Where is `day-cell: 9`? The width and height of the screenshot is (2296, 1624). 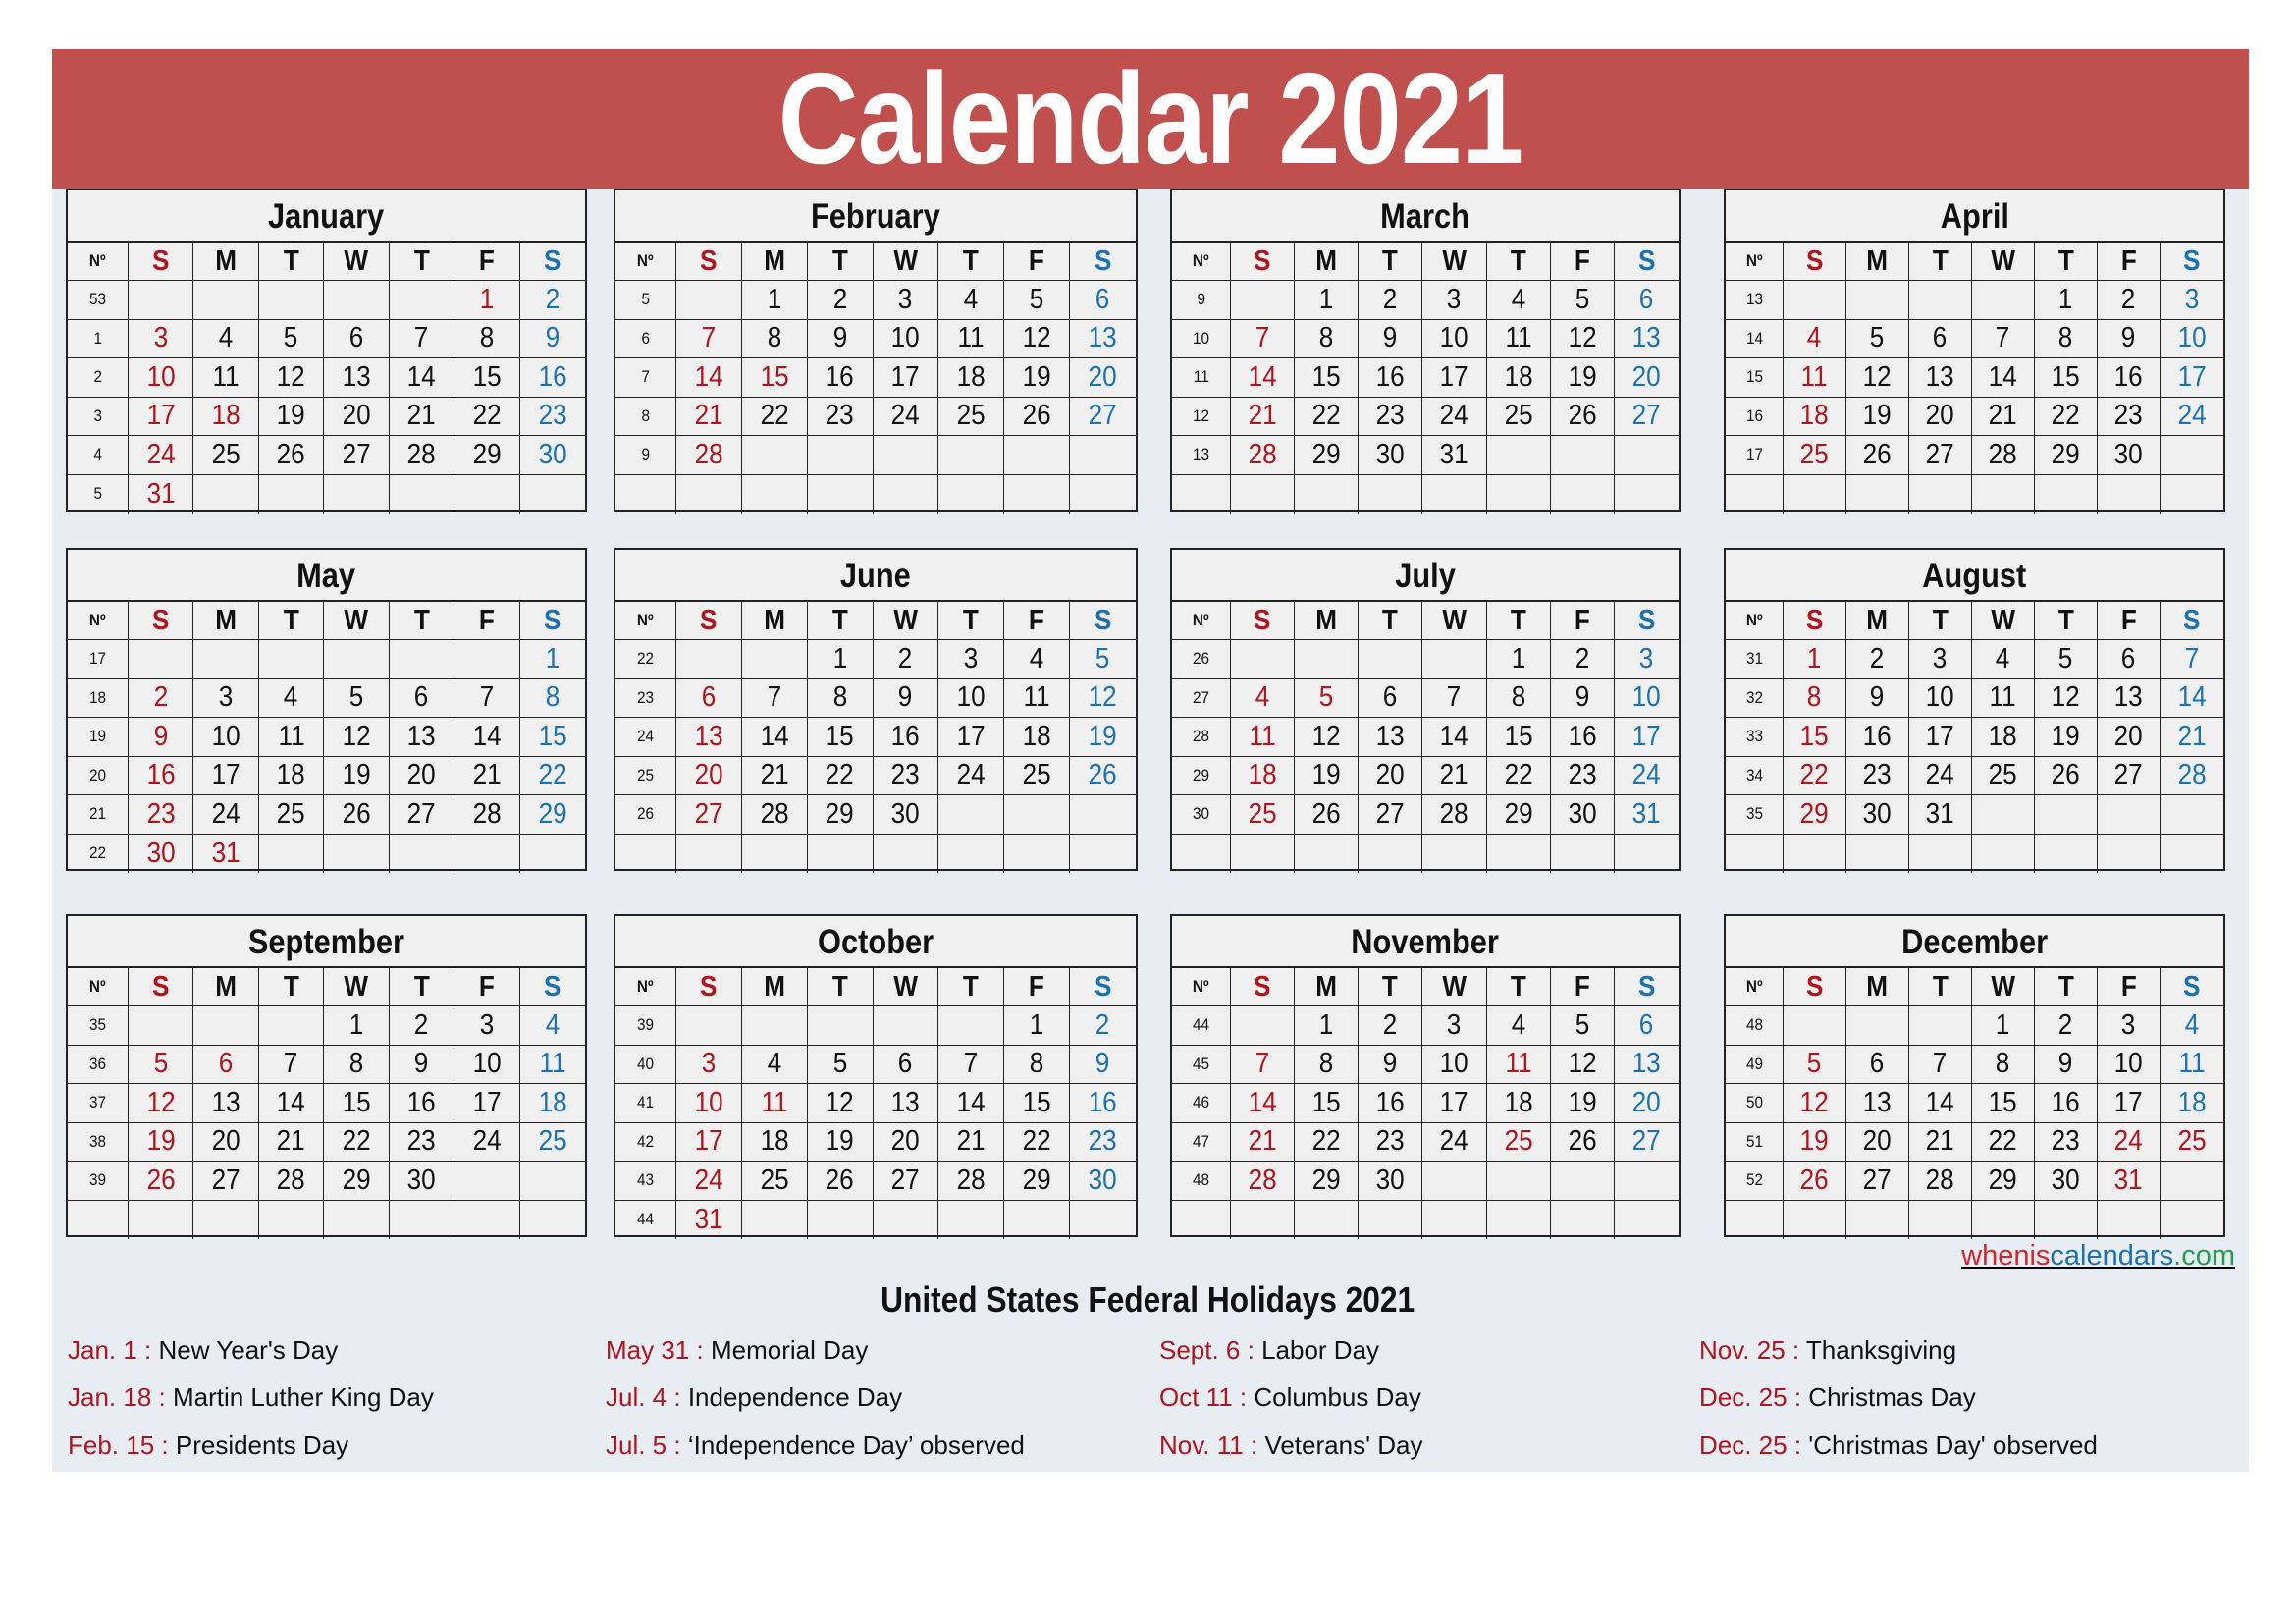 day-cell: 9 is located at coordinates (1391, 338).